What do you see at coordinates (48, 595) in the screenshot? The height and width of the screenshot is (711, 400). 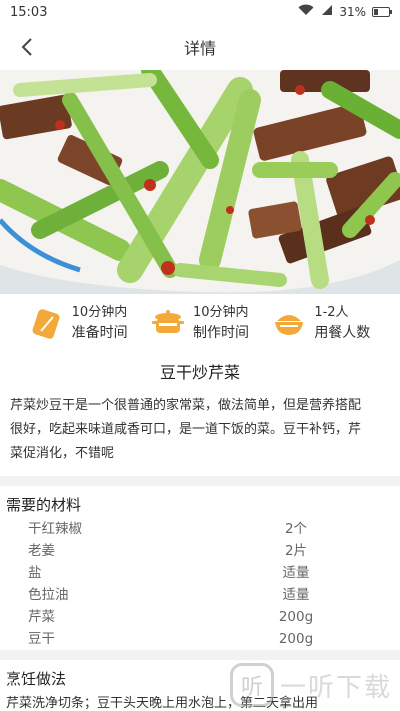 I see `material-name: 色拉油` at bounding box center [48, 595].